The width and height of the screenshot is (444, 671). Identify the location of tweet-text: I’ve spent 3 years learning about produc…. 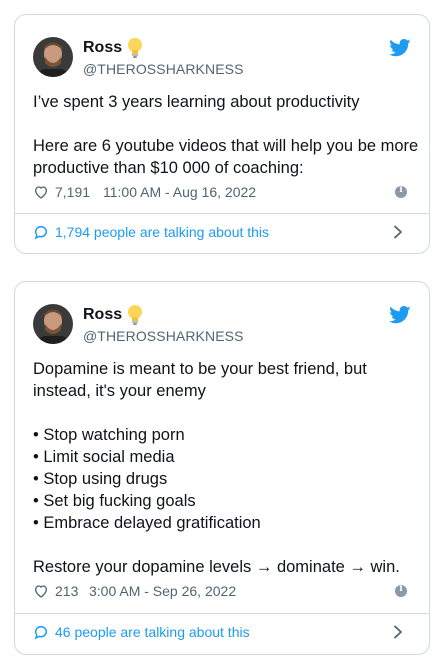
(226, 135).